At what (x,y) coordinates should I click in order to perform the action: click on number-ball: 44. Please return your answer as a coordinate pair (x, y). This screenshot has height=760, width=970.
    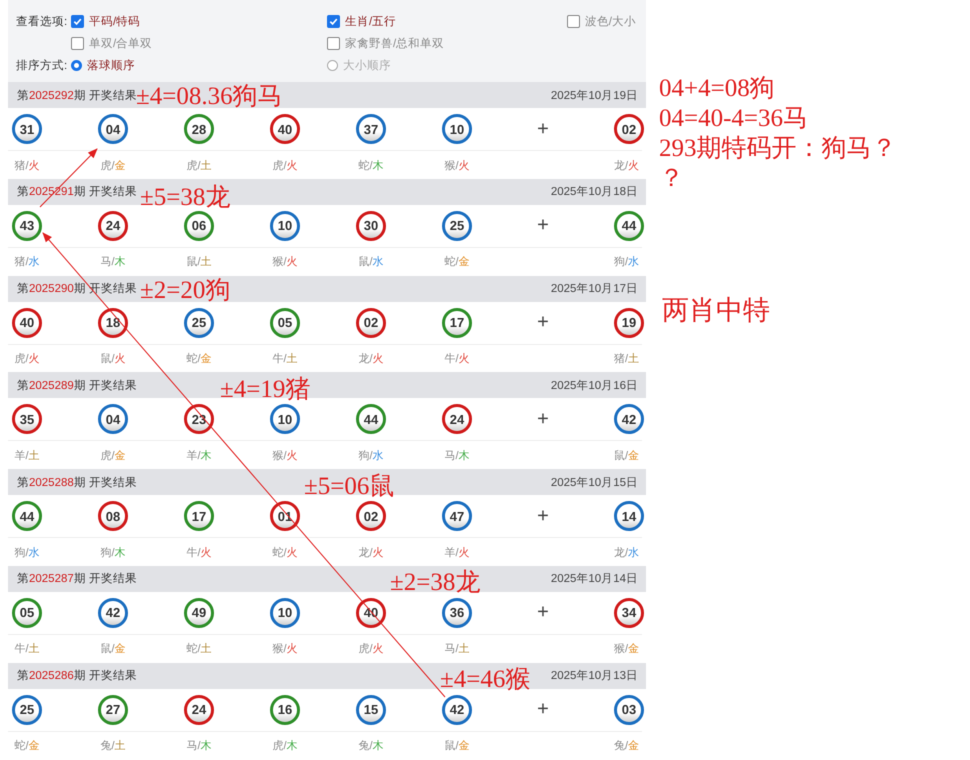
    Looking at the image, I should click on (371, 419).